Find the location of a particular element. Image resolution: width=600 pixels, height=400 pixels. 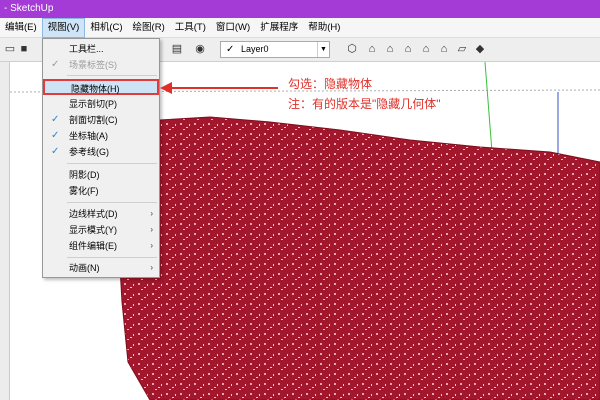

menu-camera: 相机(C) is located at coordinates (106, 28).